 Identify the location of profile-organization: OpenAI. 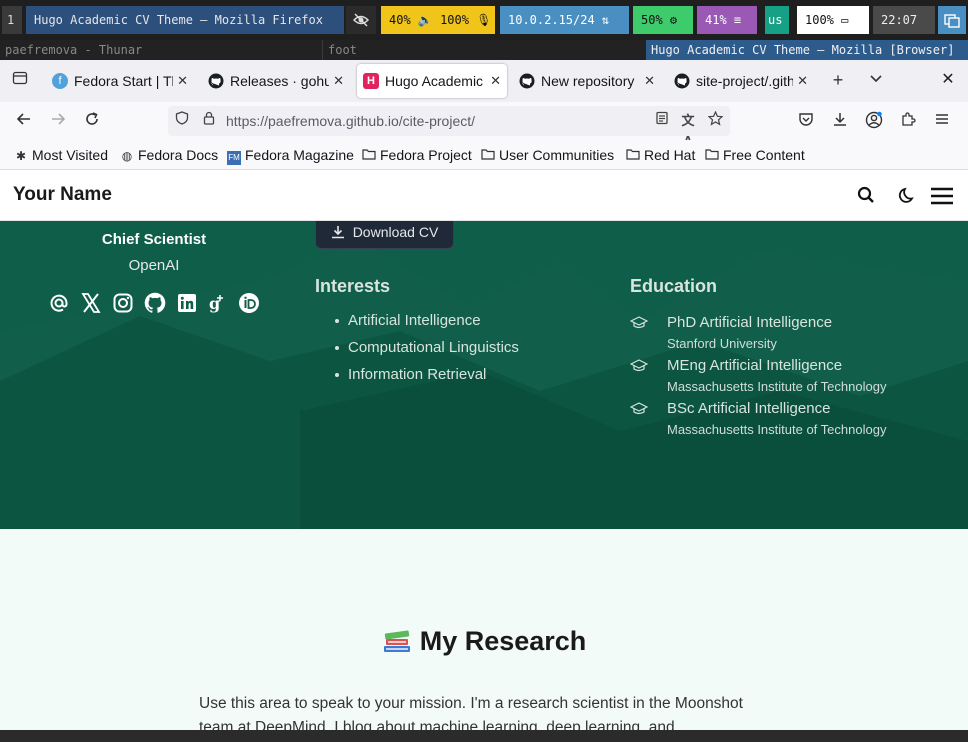
(154, 265).